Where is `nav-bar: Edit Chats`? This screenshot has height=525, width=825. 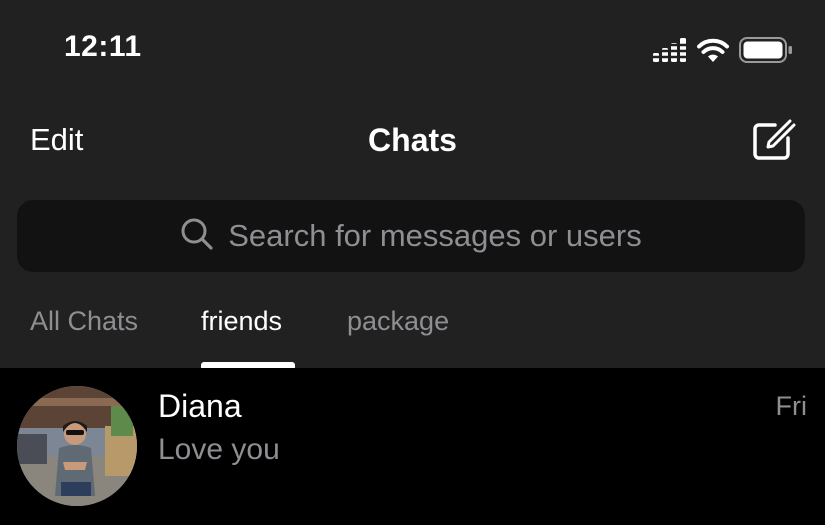 nav-bar: Edit Chats is located at coordinates (412, 140).